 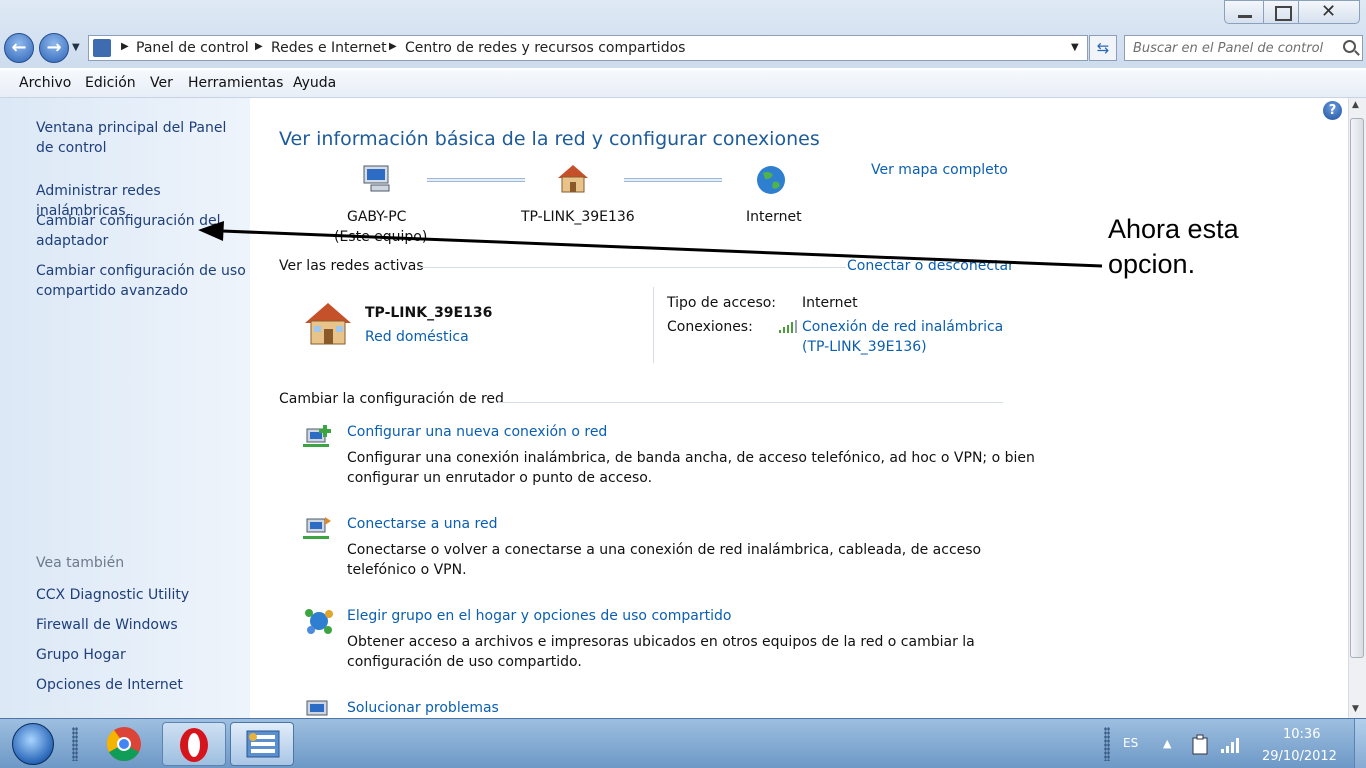 What do you see at coordinates (141, 685) in the screenshot?
I see `see-also-opciones-internet: Opciones de Internet` at bounding box center [141, 685].